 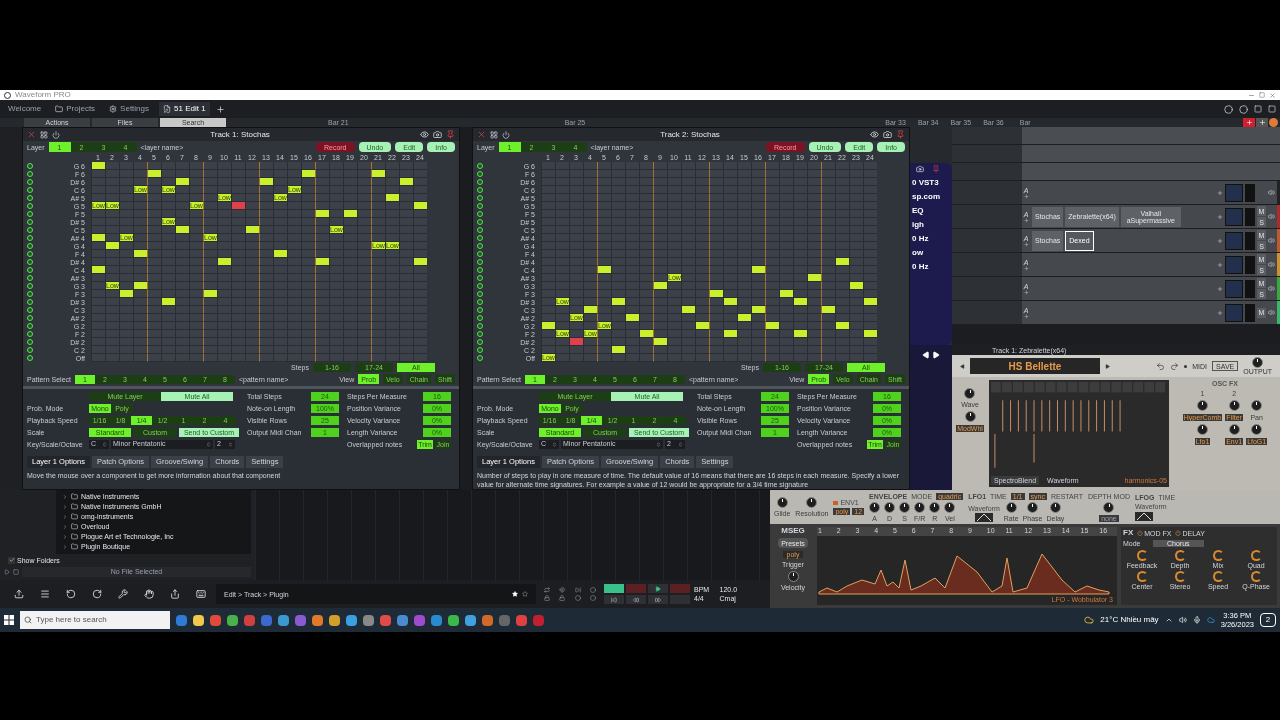 I want to click on window-title: Track 2: Stochas, so click(x=690, y=134).